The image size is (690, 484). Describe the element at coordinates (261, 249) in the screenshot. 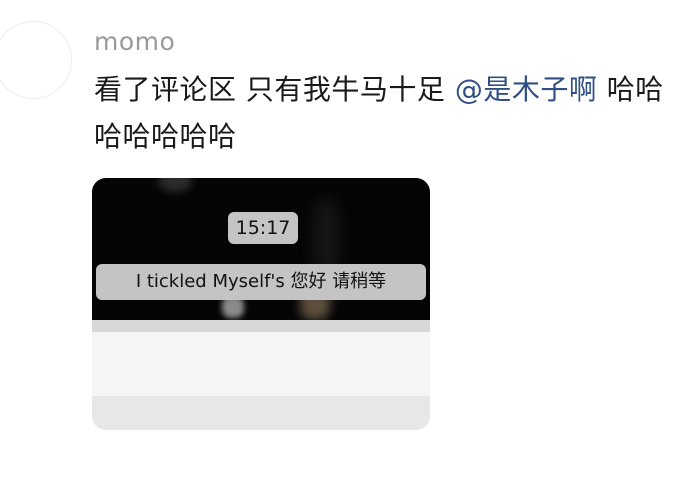

I see `media-preview: 15:17 I tickled Myself's 您好 请稍等` at that location.